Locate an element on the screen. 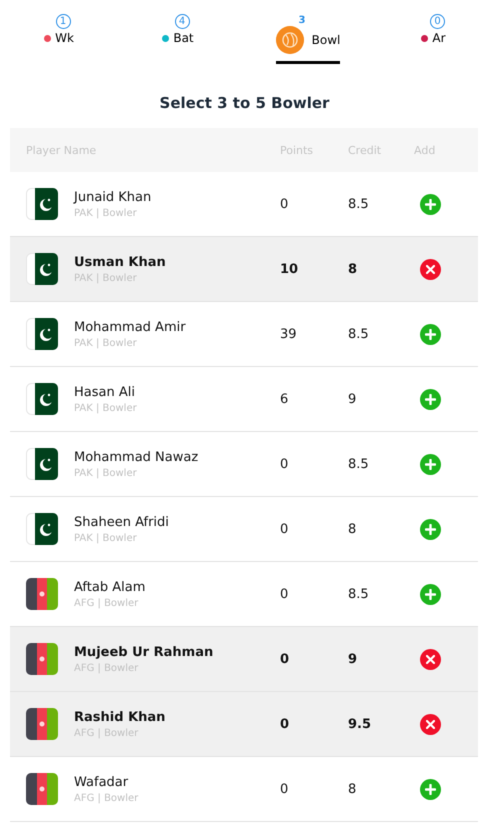  player-name: Wafadar is located at coordinates (102, 782).